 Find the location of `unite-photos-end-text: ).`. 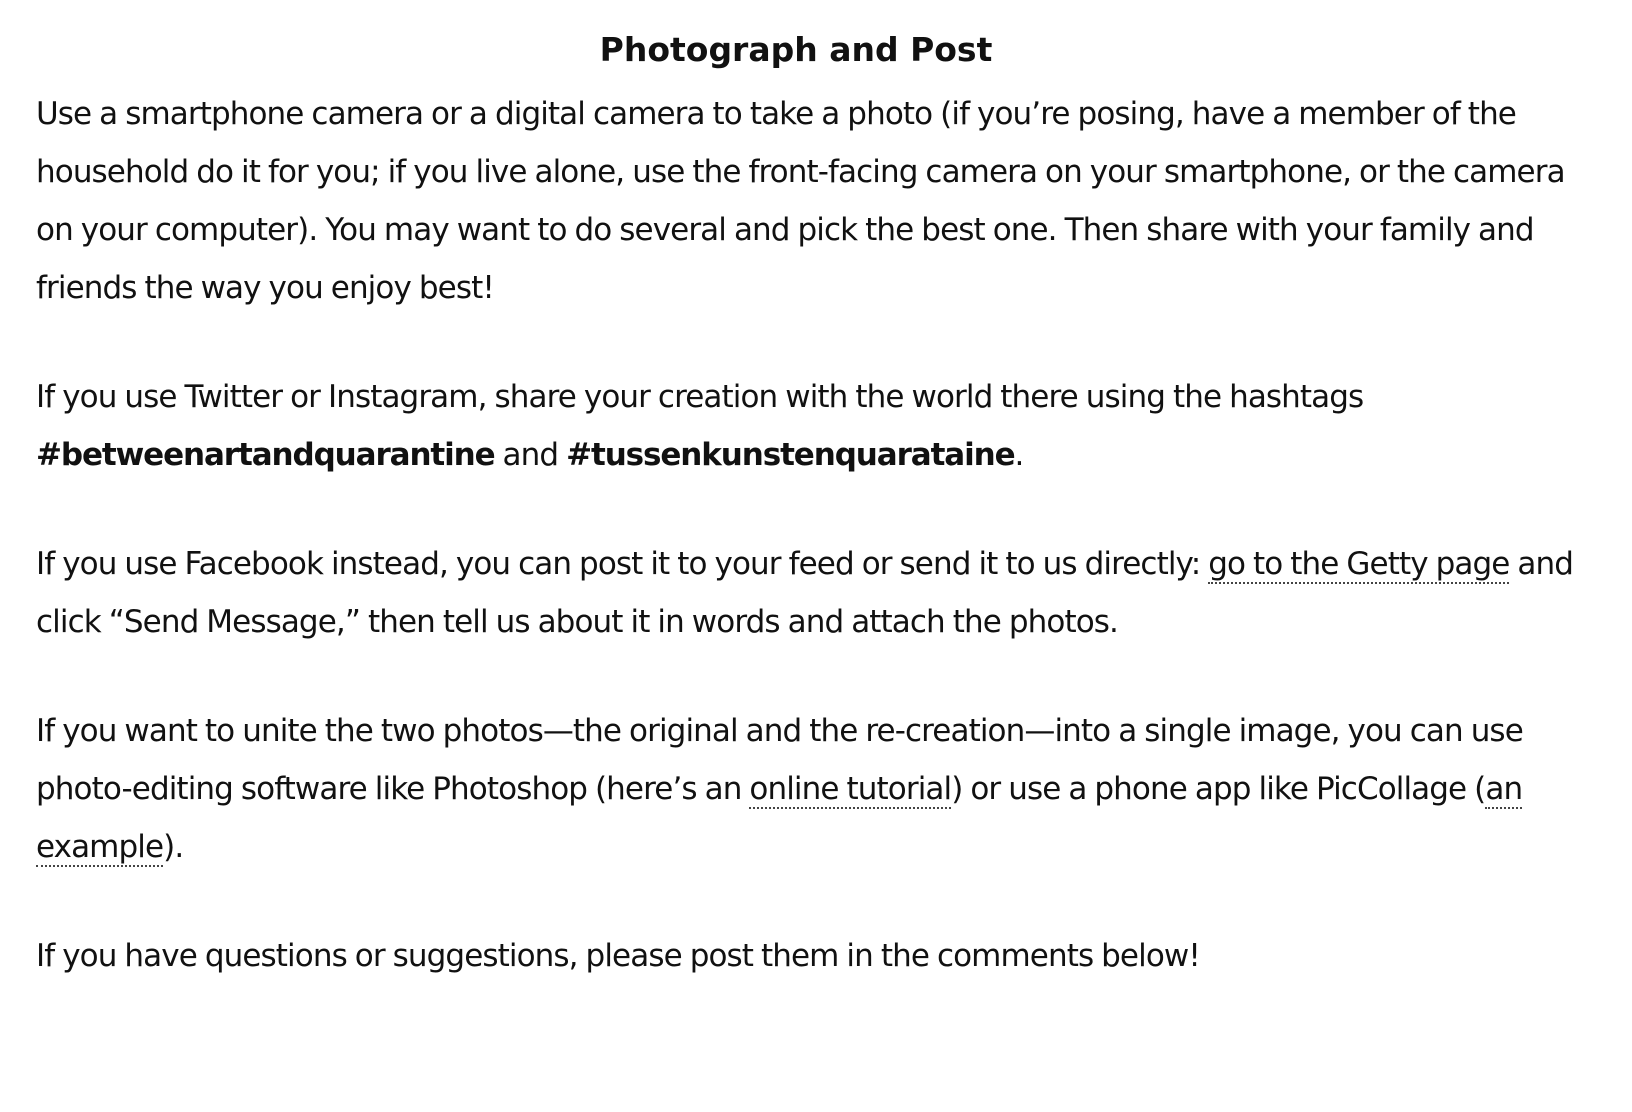

unite-photos-end-text: ). is located at coordinates (173, 847).